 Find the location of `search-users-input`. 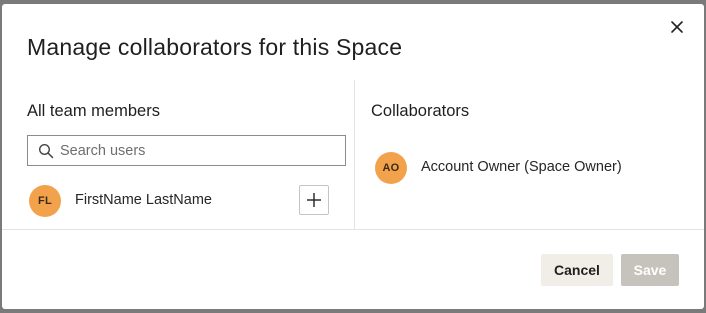

search-users-input is located at coordinates (195, 150).